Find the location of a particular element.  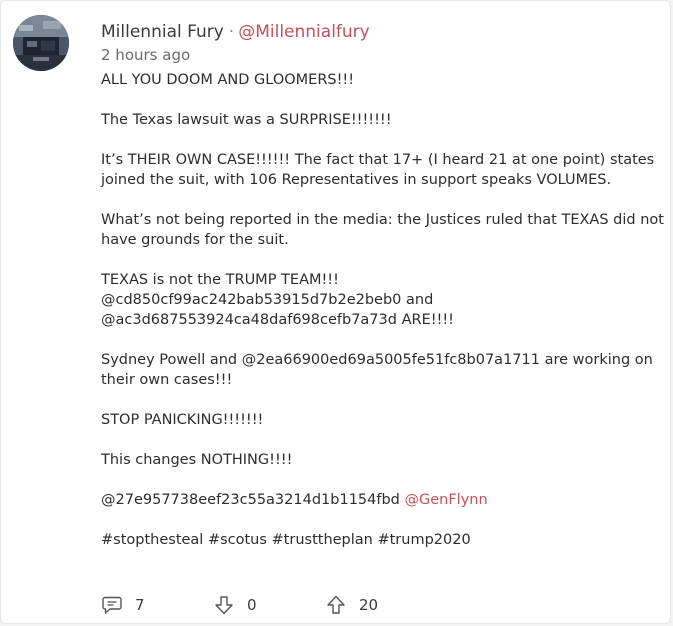

post-paragraph: This changes NOTHING!!!! is located at coordinates (197, 460).